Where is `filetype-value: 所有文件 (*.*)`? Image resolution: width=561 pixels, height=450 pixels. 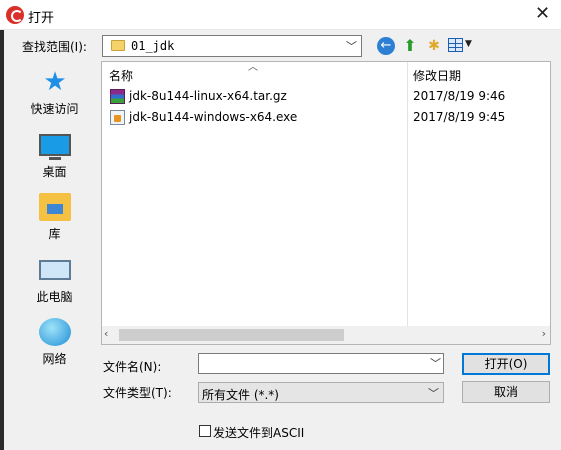
filetype-value: 所有文件 (*.*) is located at coordinates (240, 395).